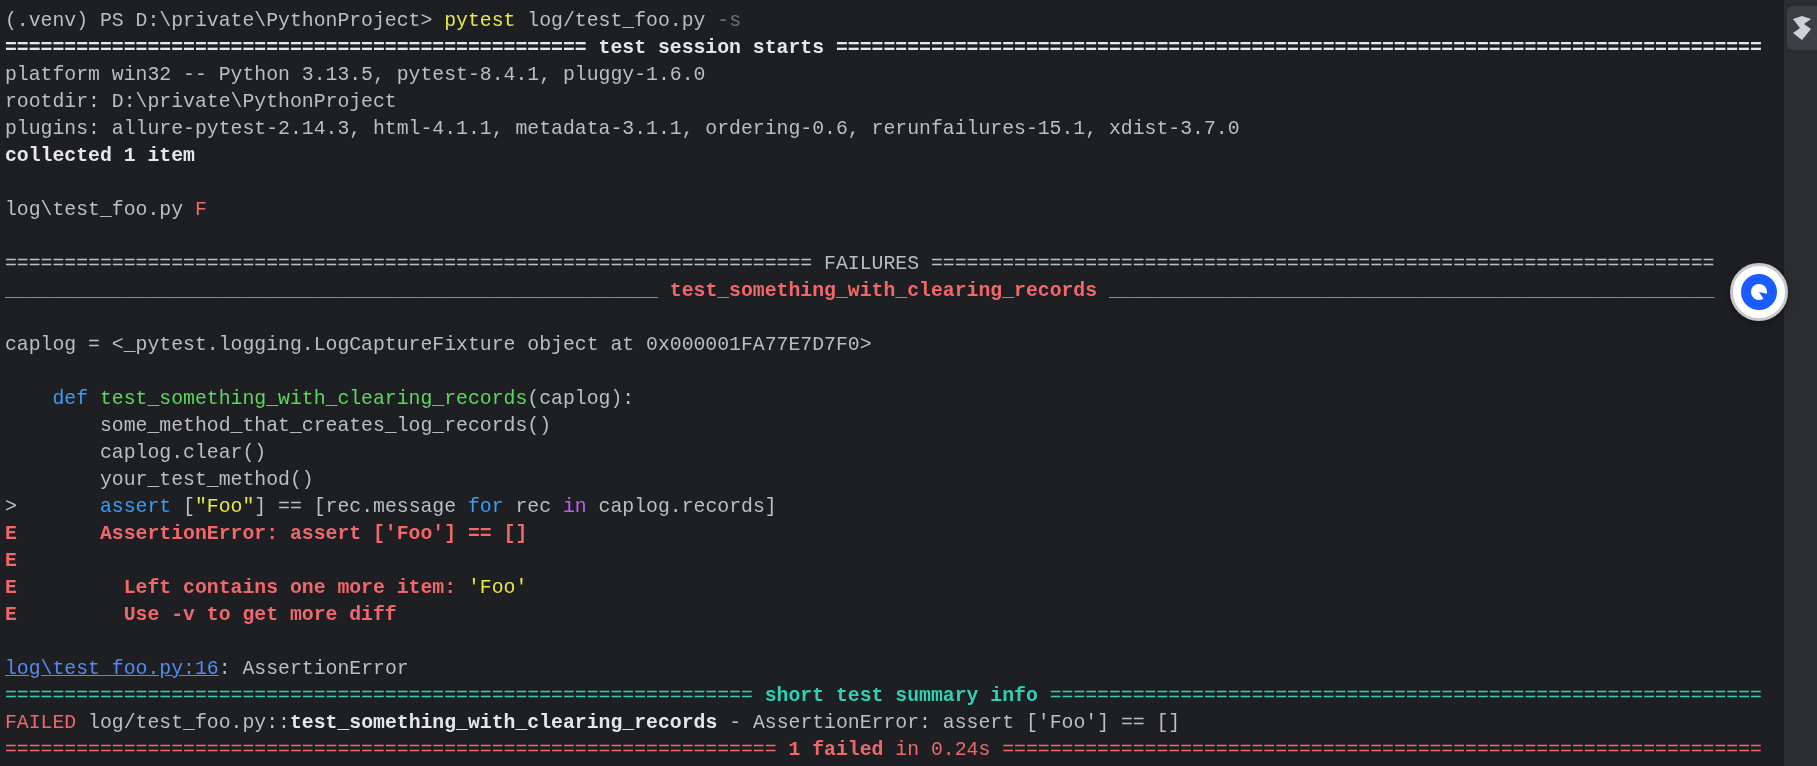  I want to click on terminal-line: caplog = <_pytest.logging.LogCaptureFixture object at 0x000001FA77E7D7F0>, so click(438, 345).